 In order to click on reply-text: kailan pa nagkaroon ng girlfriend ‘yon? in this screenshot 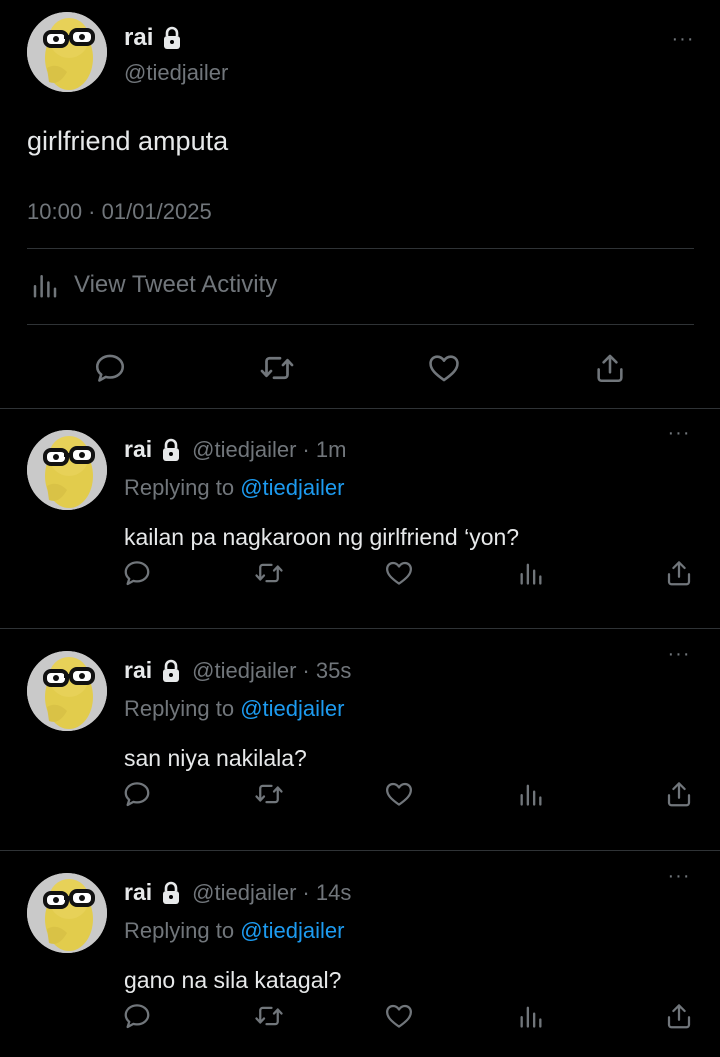, I will do `click(322, 537)`.